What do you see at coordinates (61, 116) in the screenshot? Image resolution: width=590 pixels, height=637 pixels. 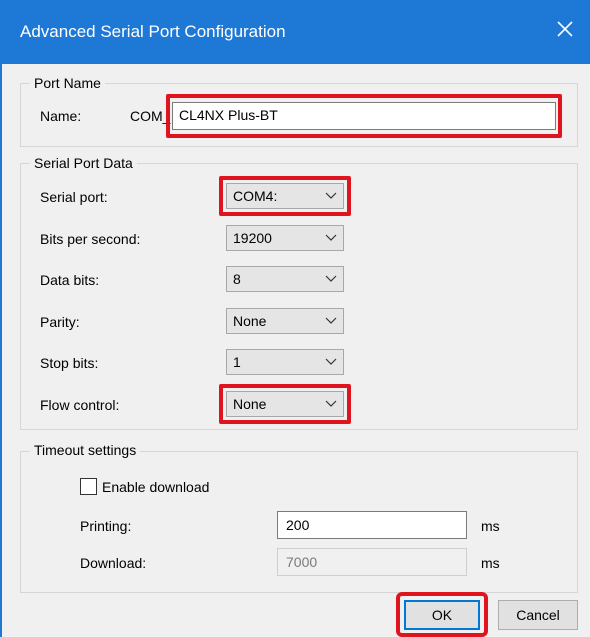 I see `name-label: Name:` at bounding box center [61, 116].